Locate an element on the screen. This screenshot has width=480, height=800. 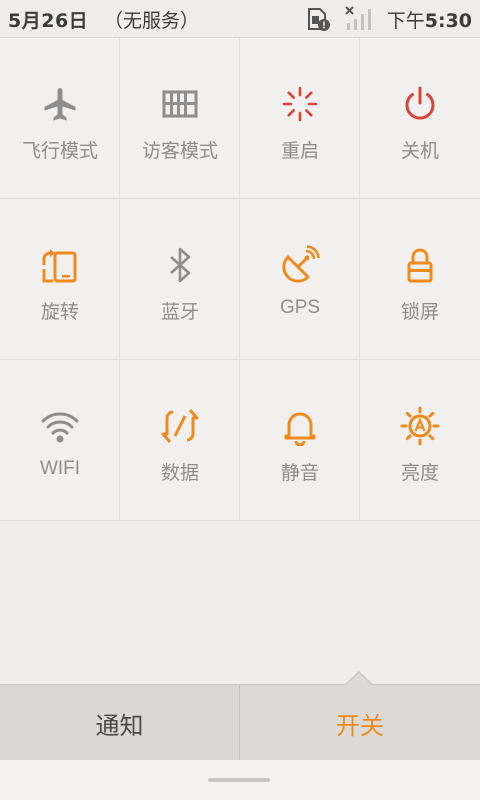
rotate-icon is located at coordinates (60, 265).